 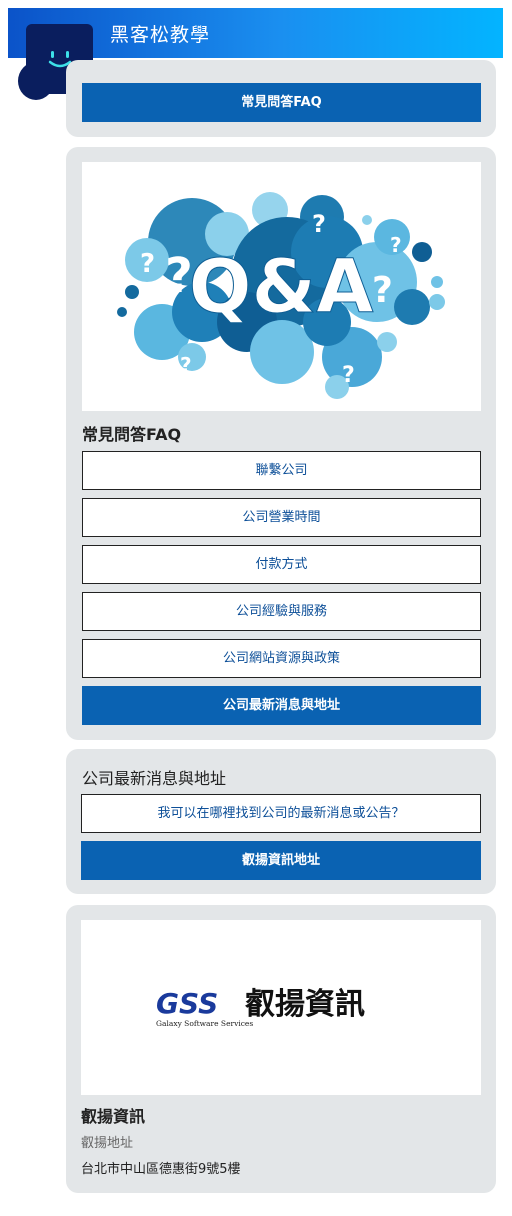 I want to click on faq-item-policies: 公司網站資源與政策, so click(x=281, y=658).